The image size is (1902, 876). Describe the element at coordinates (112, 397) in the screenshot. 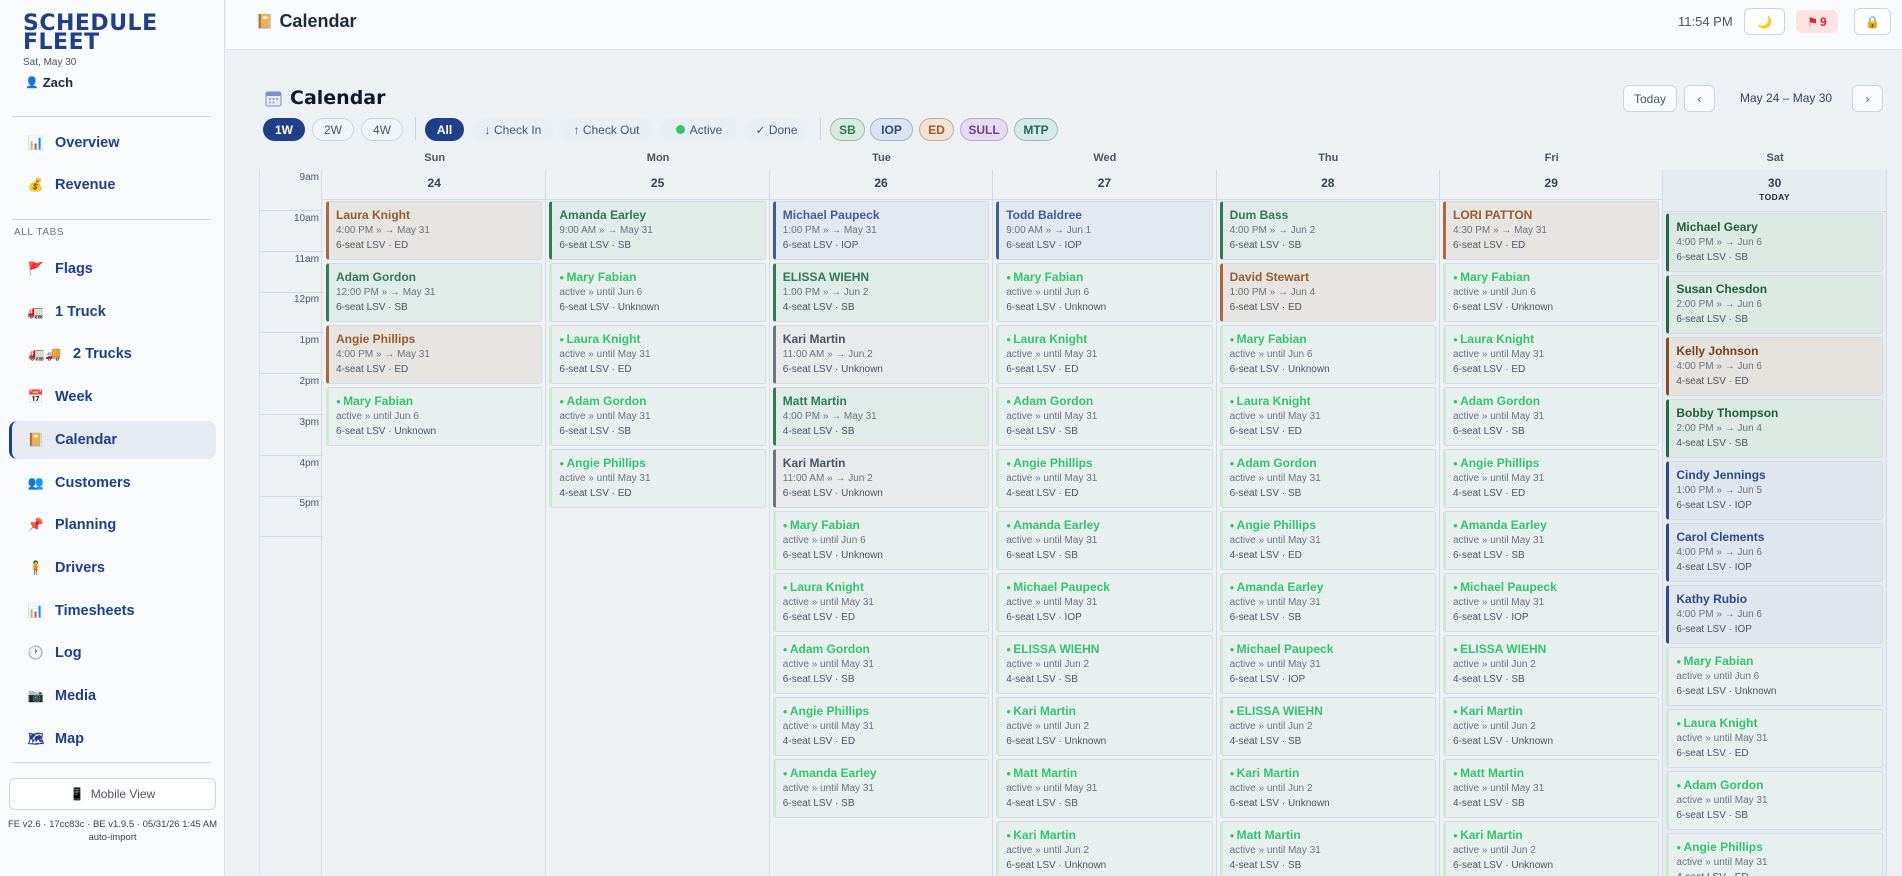

I see `nav-item-week: 📅 Week` at that location.